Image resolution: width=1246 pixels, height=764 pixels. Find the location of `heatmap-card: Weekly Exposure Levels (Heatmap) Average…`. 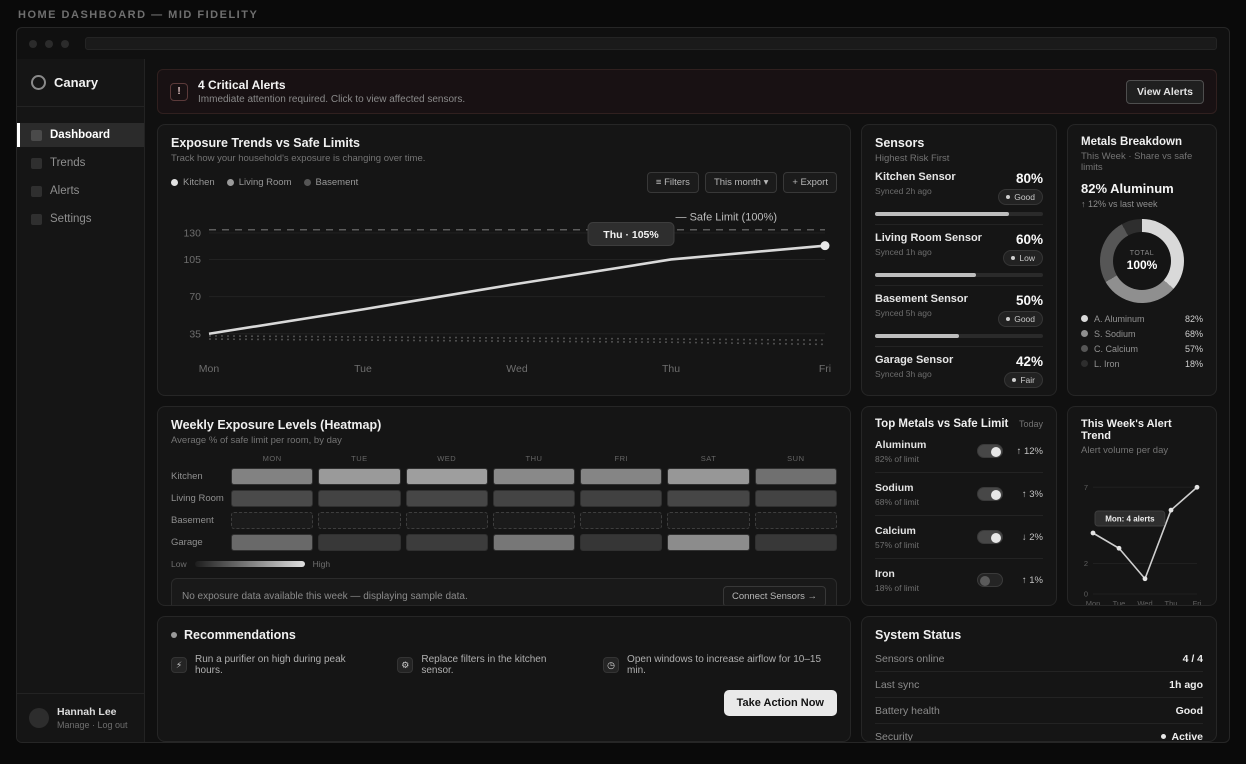

heatmap-card: Weekly Exposure Levels (Heatmap) Average… is located at coordinates (504, 506).